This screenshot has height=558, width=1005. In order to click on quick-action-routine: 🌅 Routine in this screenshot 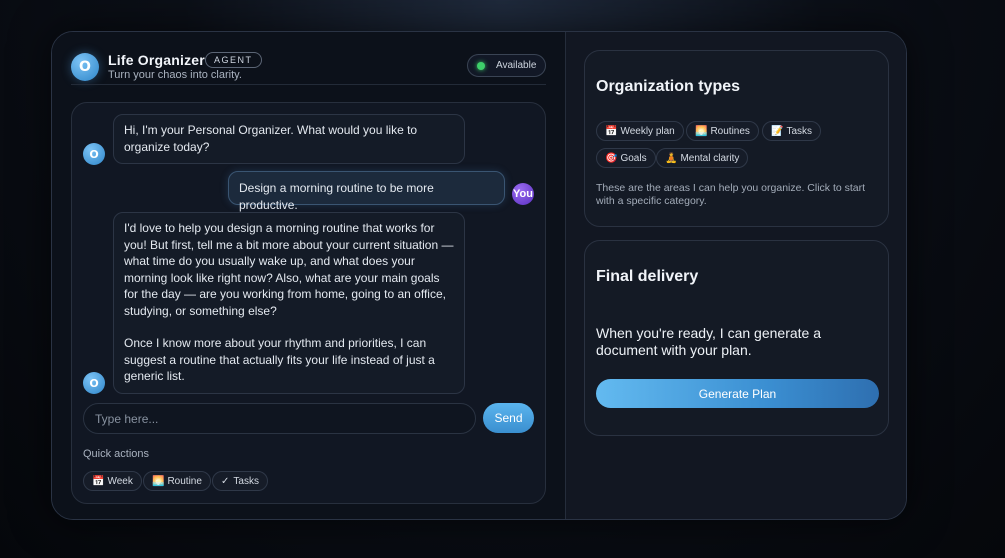, I will do `click(177, 481)`.